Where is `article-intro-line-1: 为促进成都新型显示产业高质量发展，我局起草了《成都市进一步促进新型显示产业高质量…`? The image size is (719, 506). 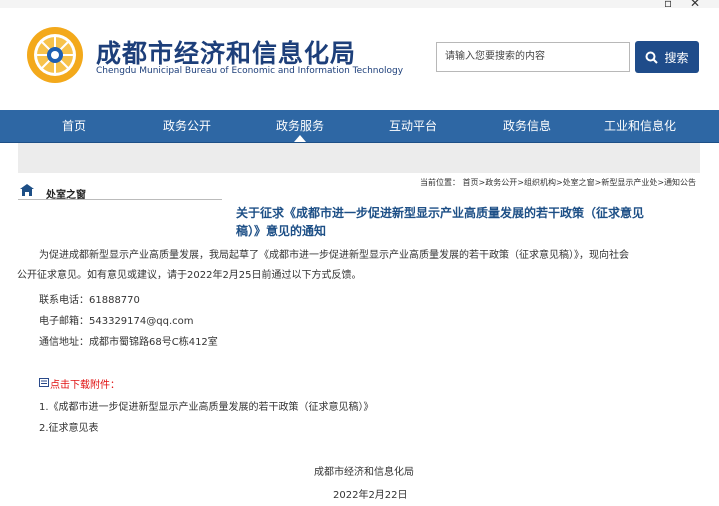
article-intro-line-1: 为促进成都新型显示产业高质量发展，我局起草了《成都市进一步促进新型显示产业高质量… is located at coordinates (334, 255).